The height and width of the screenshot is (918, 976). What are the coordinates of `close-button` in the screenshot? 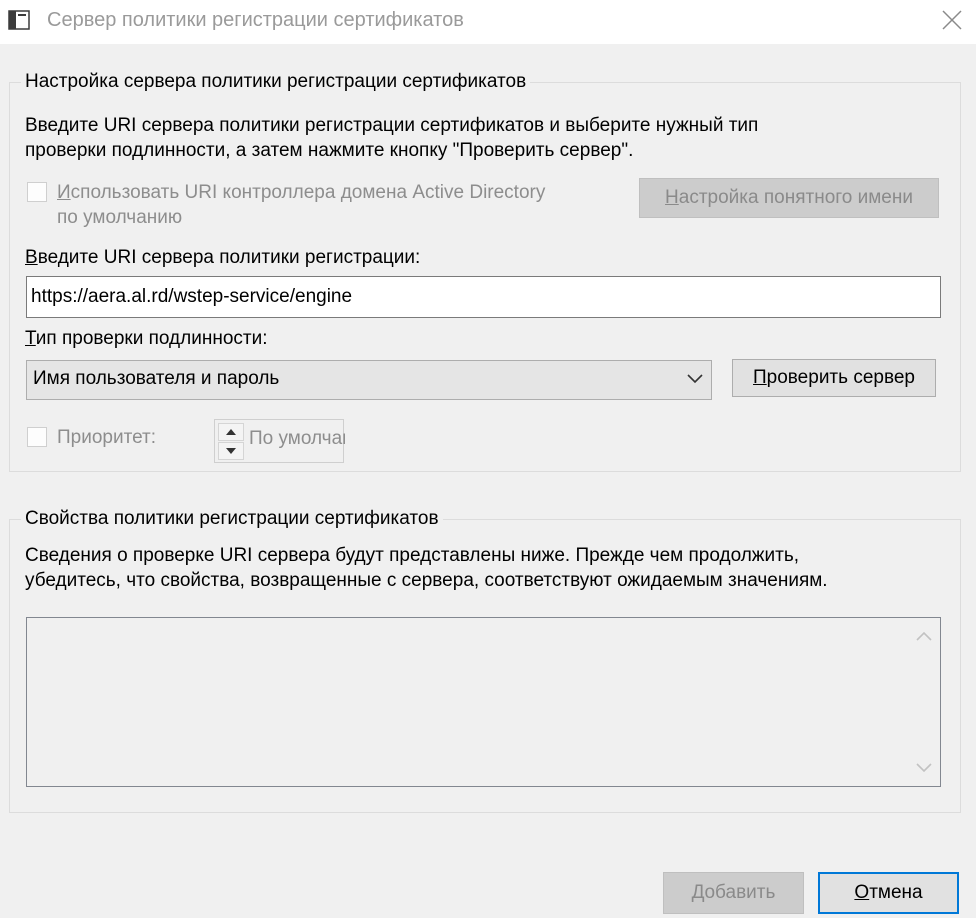 It's located at (952, 20).